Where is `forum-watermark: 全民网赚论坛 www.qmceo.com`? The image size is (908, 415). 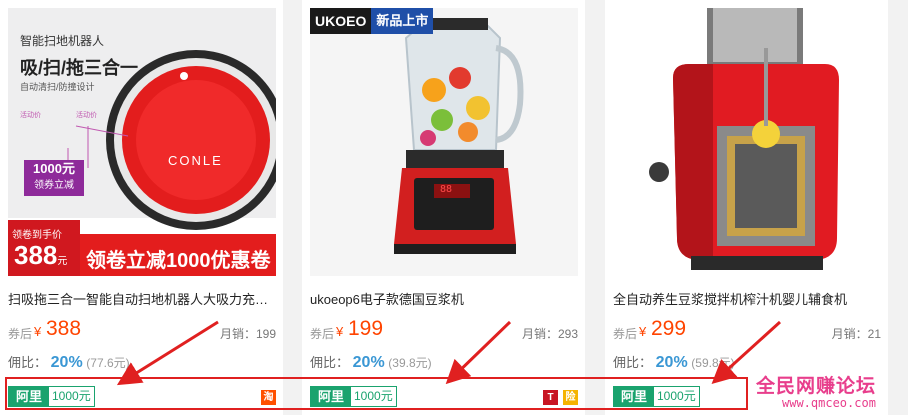
forum-watermark: 全民网赚论坛 www.qmceo.com is located at coordinates (831, 392).